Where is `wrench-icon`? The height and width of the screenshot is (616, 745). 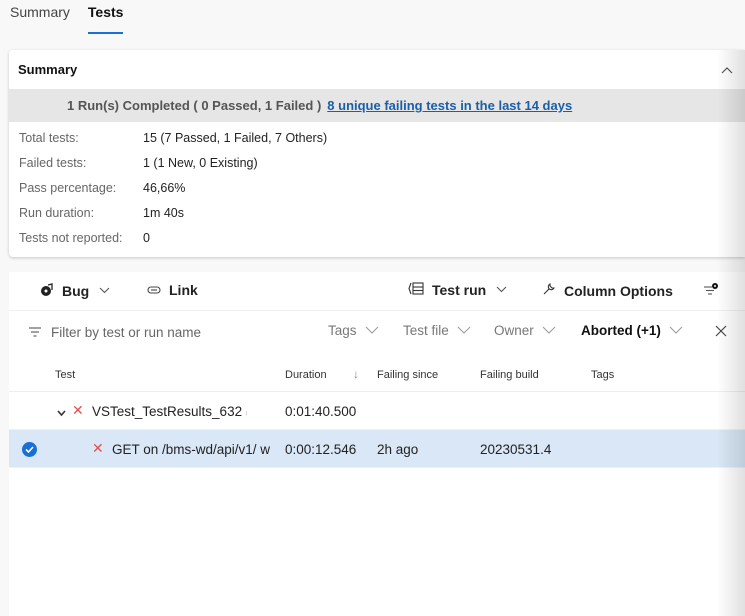
wrench-icon is located at coordinates (549, 290).